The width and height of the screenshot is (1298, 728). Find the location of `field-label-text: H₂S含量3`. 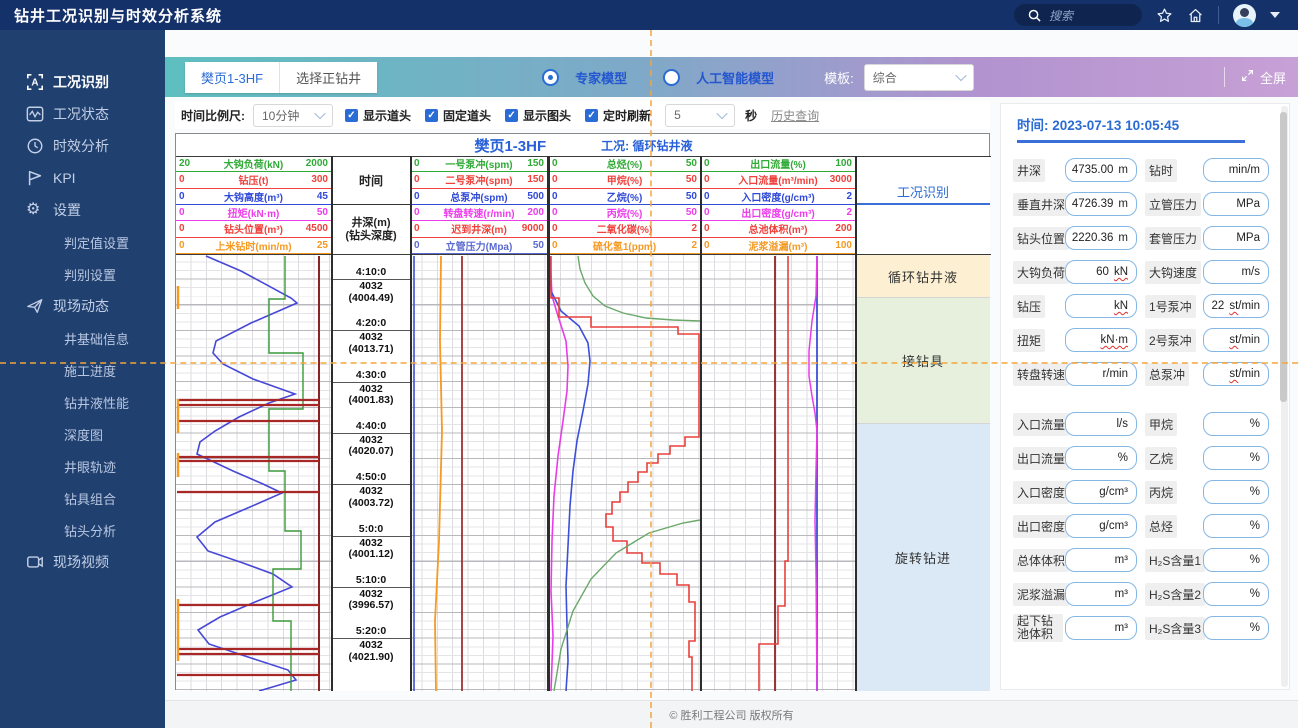

field-label-text: H₂S含量3 is located at coordinates (1175, 628).